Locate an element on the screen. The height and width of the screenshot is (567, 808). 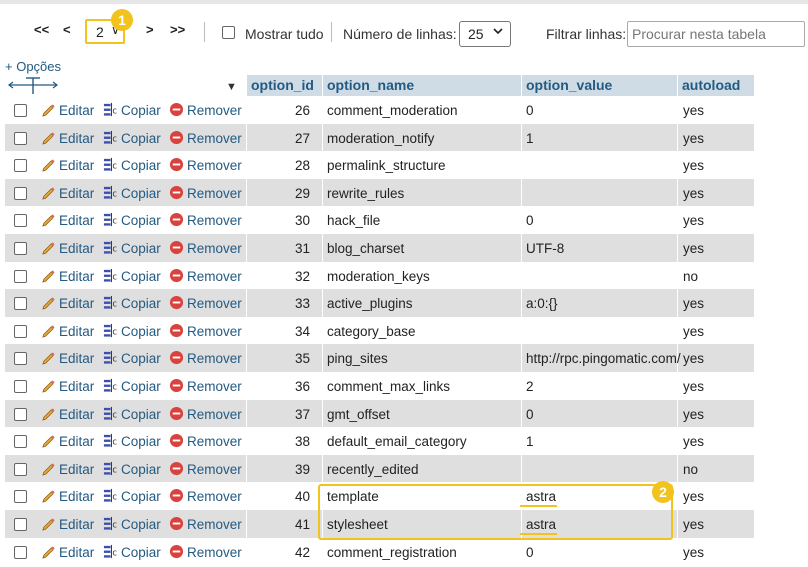
rows-count-select: 25 is located at coordinates (485, 34).